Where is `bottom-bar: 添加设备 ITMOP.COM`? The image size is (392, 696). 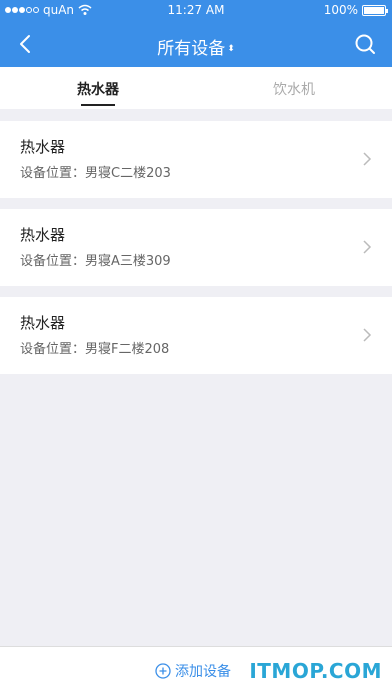
bottom-bar: 添加设备 ITMOP.COM is located at coordinates (196, 671).